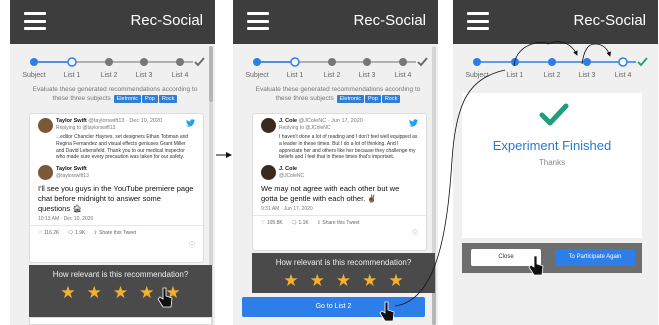 The width and height of the screenshot is (659, 325). Describe the element at coordinates (545, 54) in the screenshot. I see `arrow-list1-to-list2` at that location.